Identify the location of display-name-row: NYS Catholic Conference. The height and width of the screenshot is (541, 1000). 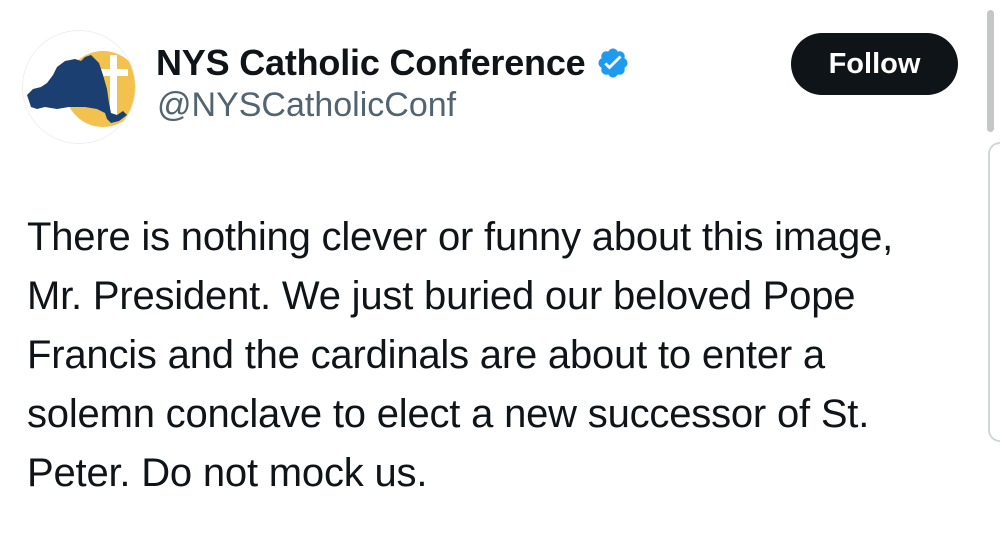
(393, 63).